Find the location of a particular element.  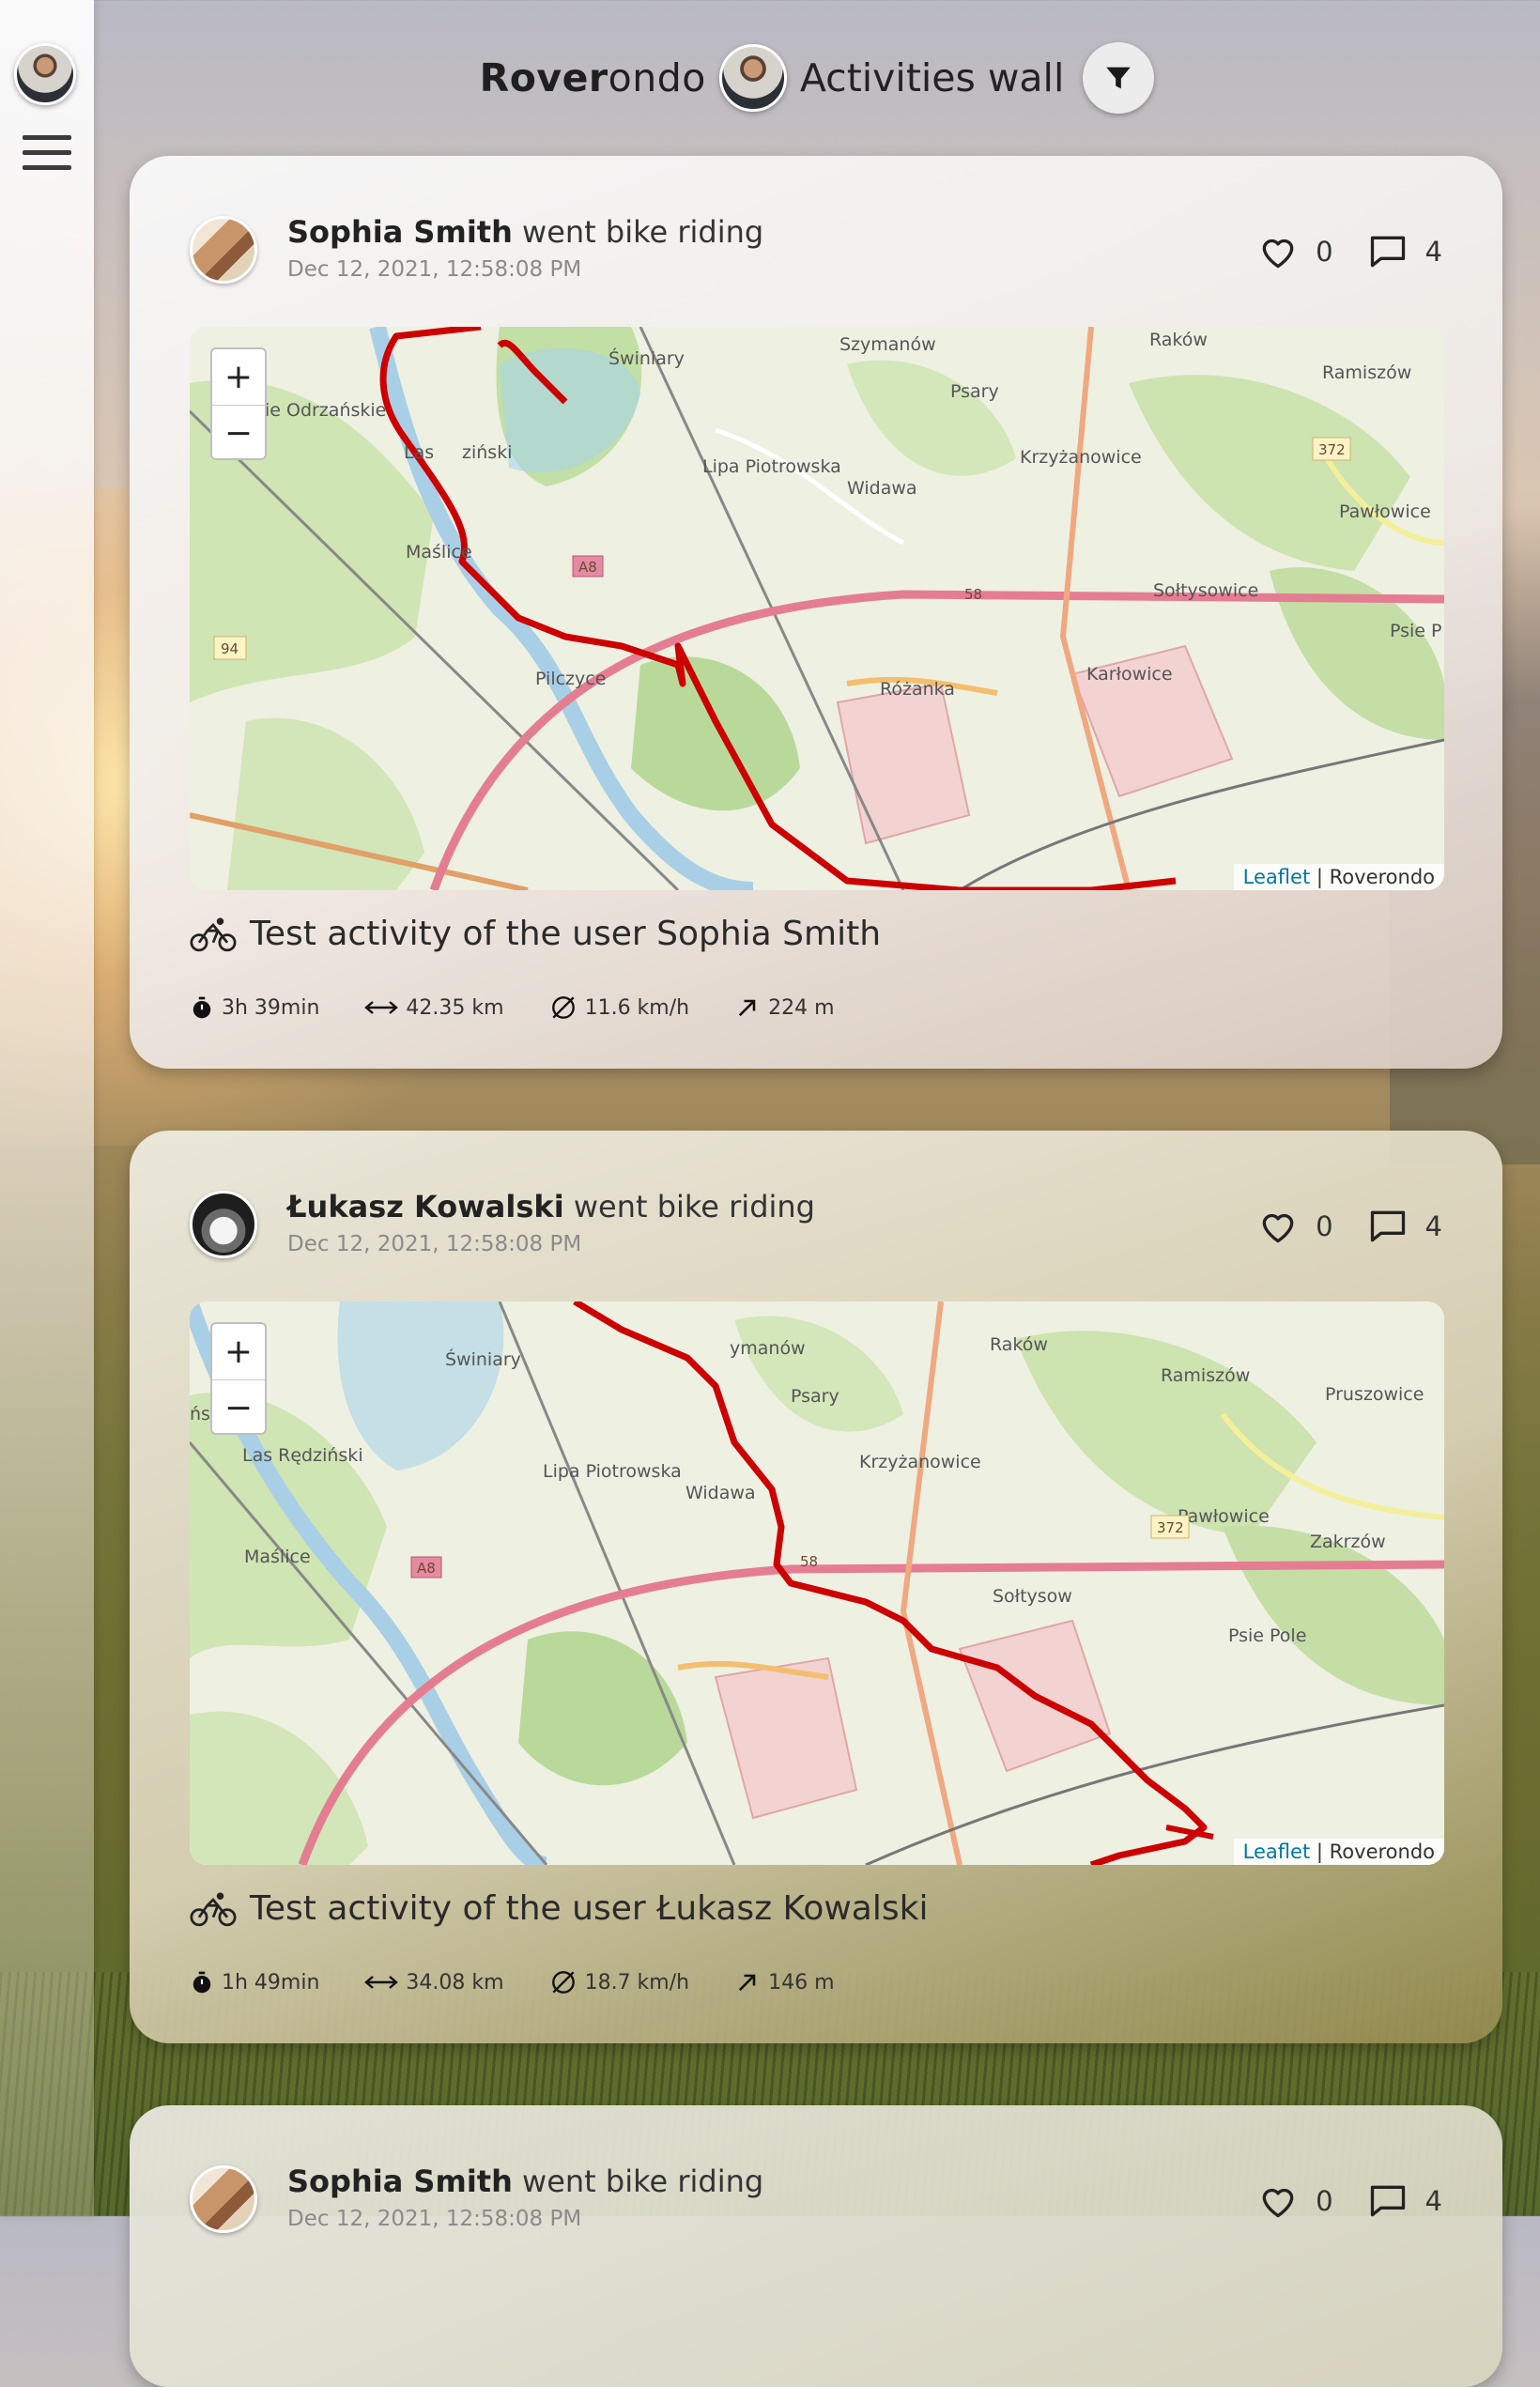

stopwatch-icon is located at coordinates (202, 1982).